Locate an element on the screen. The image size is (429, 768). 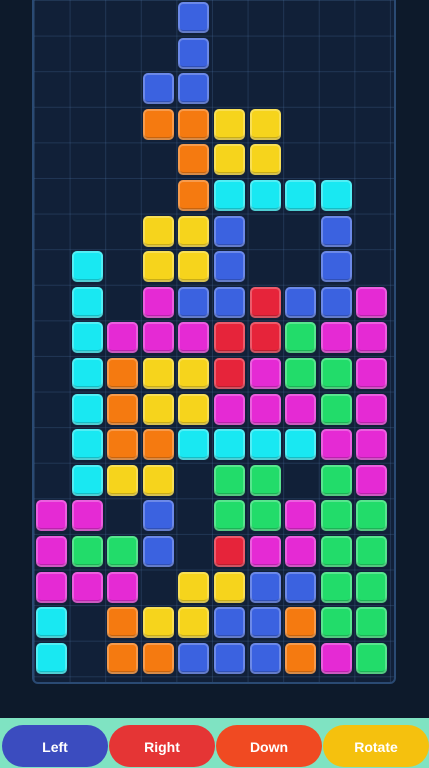
control-bar: Left Right Down Rotate is located at coordinates (214, 743).